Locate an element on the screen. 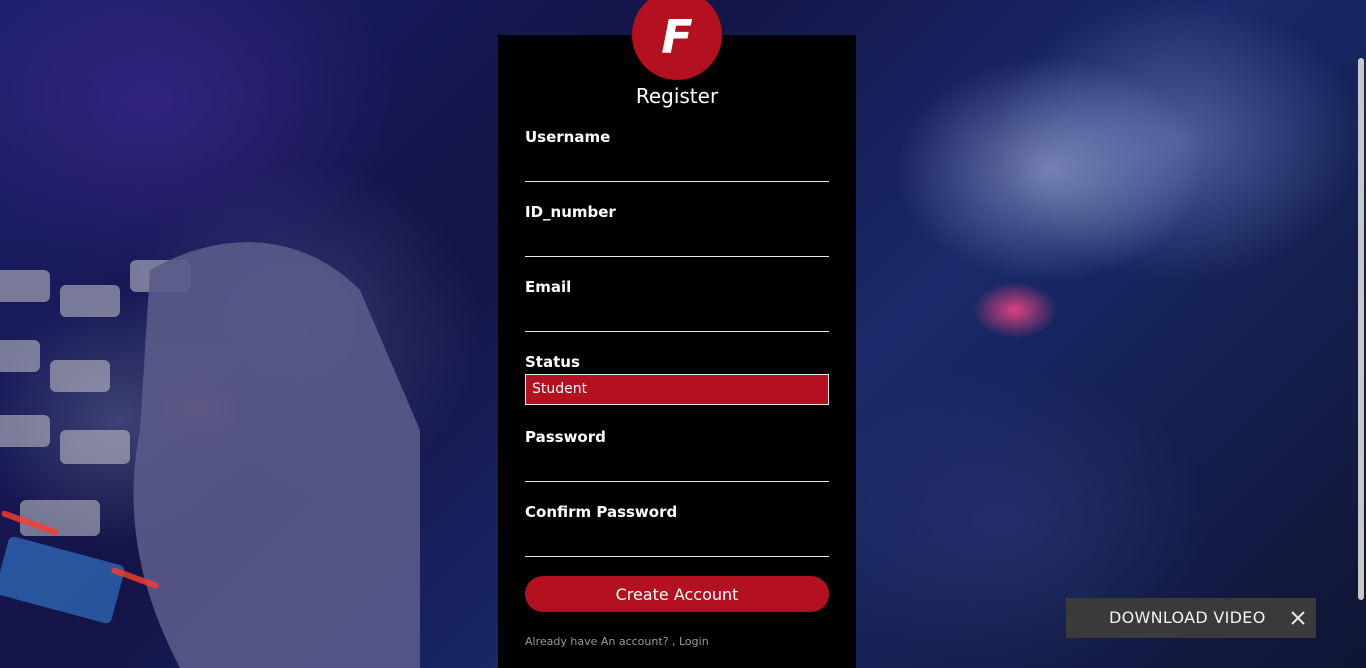 The width and height of the screenshot is (1366, 668). logo-letter: F is located at coordinates (677, 37).